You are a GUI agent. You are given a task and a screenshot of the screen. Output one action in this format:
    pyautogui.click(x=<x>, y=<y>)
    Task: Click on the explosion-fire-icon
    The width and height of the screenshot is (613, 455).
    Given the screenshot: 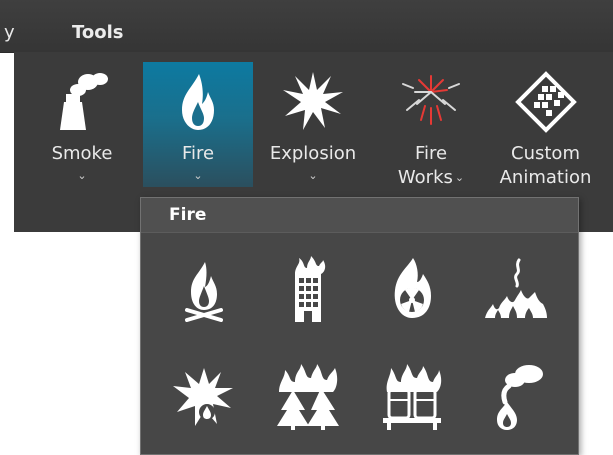 What is the action you would take?
    pyautogui.click(x=203, y=397)
    